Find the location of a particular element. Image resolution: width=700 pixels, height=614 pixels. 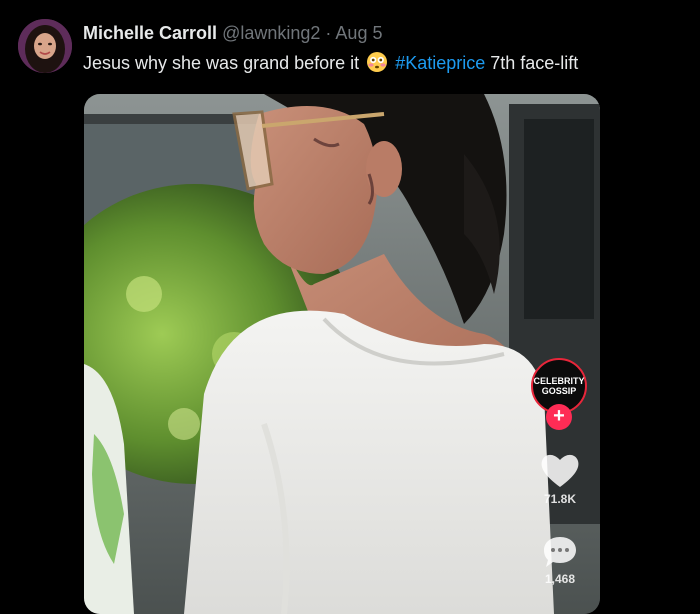

tweet-date: Aug 5 is located at coordinates (358, 33).